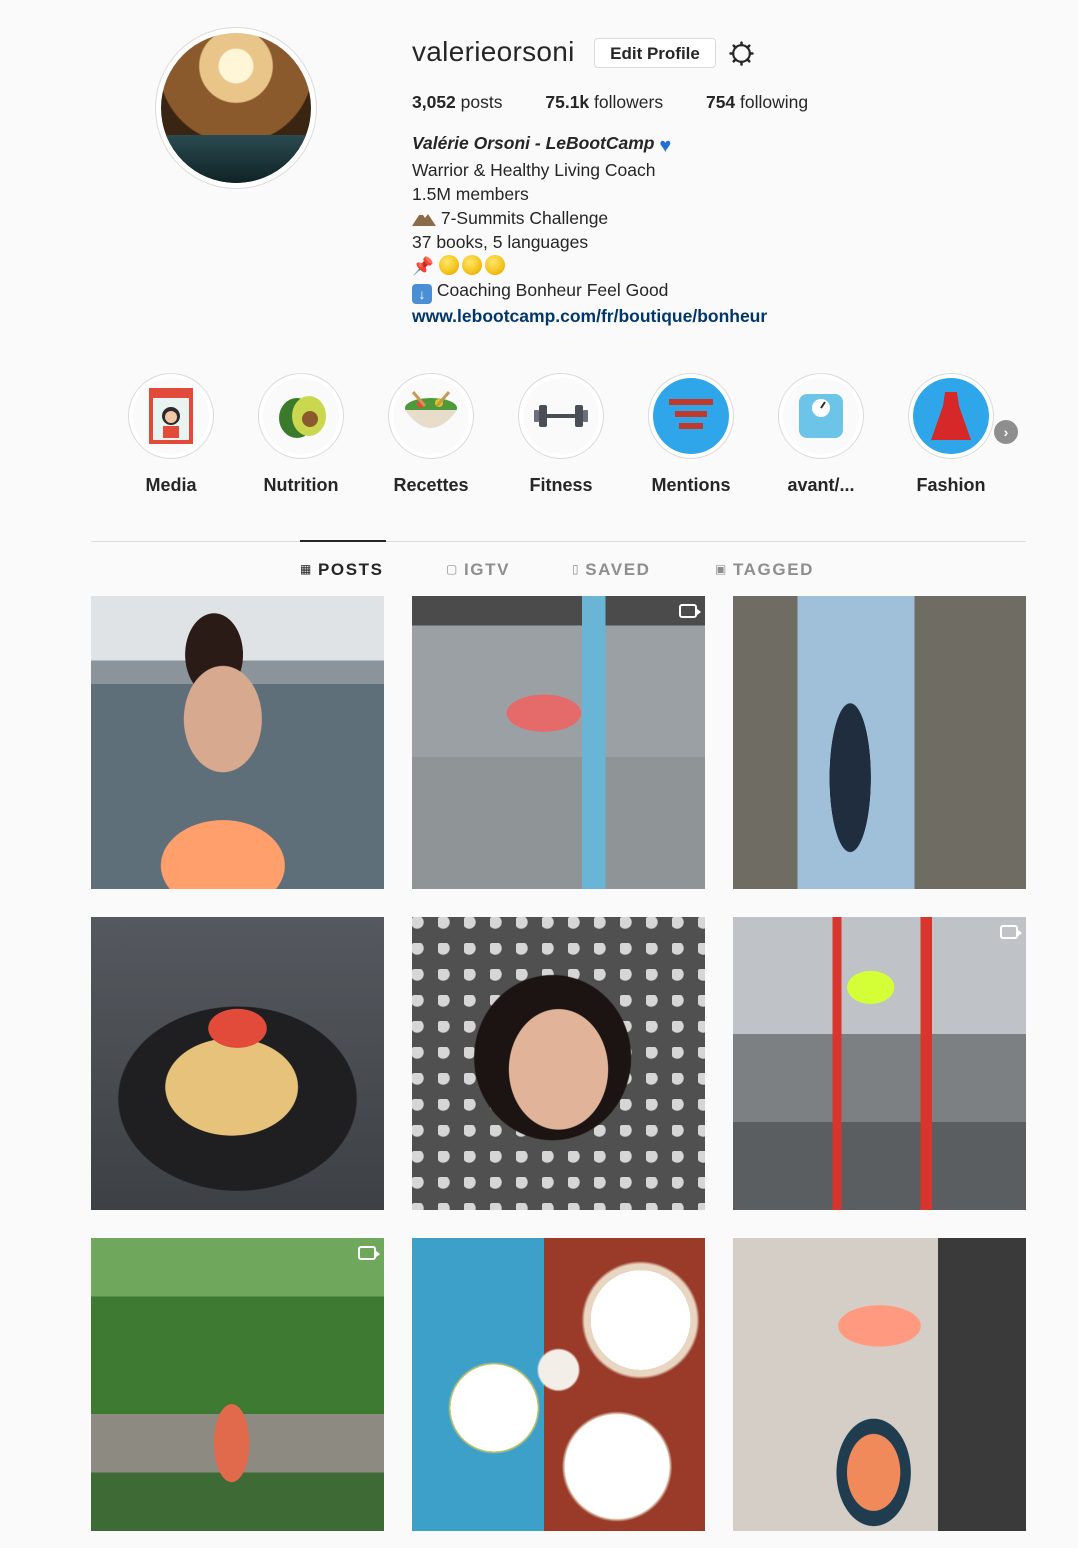  I want to click on highlight-media: Media, so click(171, 434).